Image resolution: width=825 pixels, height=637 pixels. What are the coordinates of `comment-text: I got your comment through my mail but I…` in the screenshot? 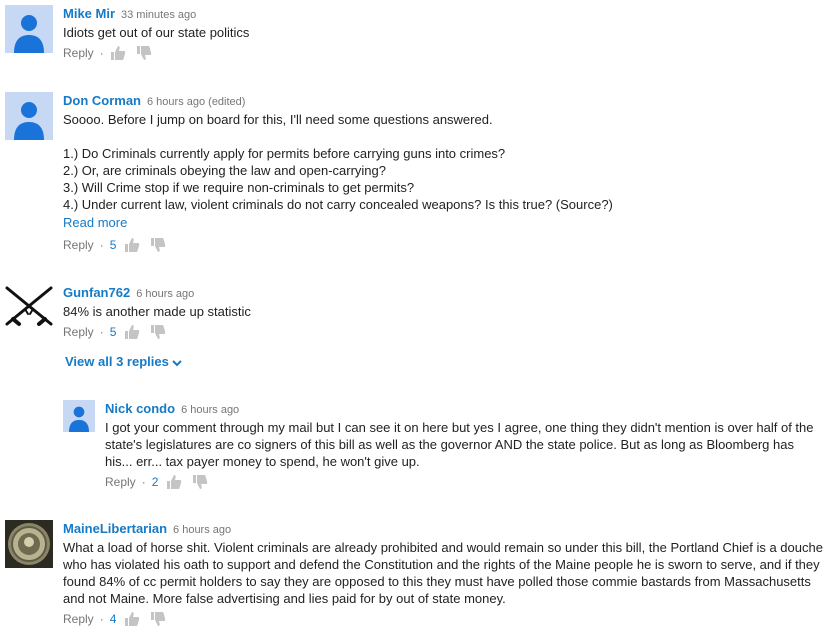 It's located at (459, 444).